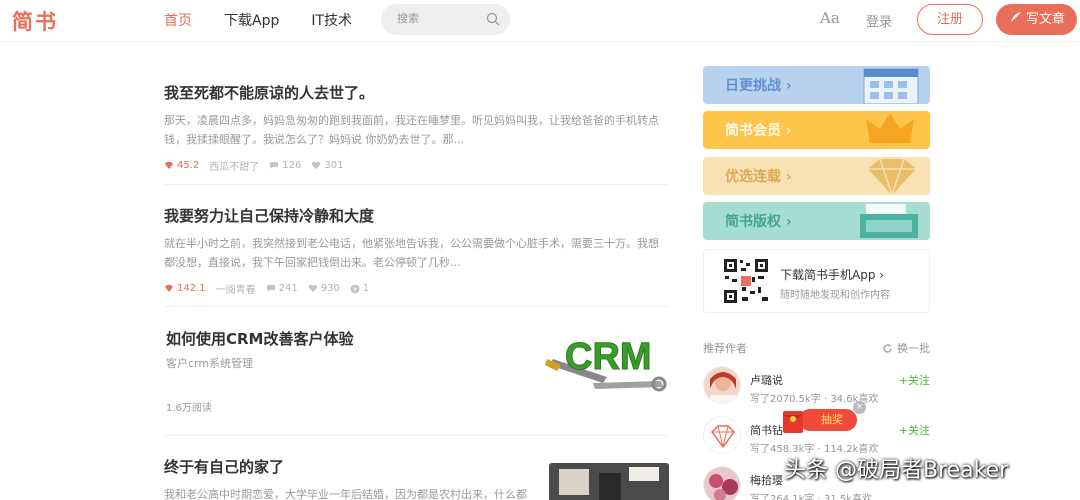  I want to click on red-envelope-icon, so click(793, 422).